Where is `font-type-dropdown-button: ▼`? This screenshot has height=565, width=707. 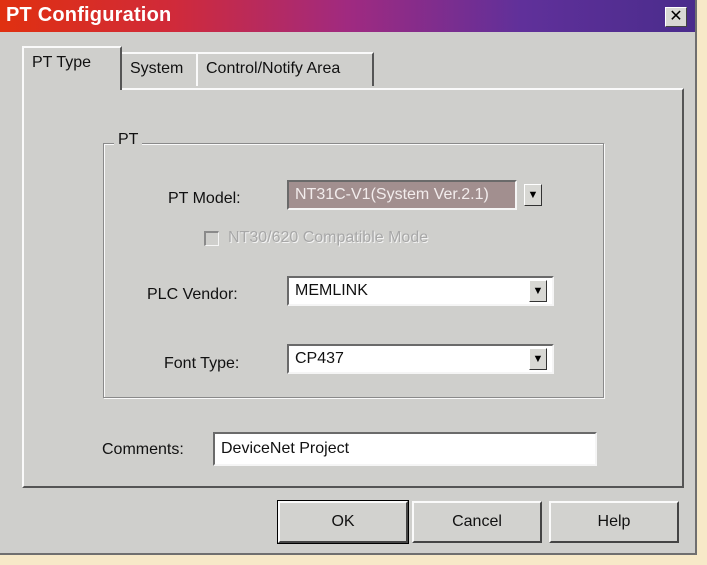 font-type-dropdown-button: ▼ is located at coordinates (538, 359).